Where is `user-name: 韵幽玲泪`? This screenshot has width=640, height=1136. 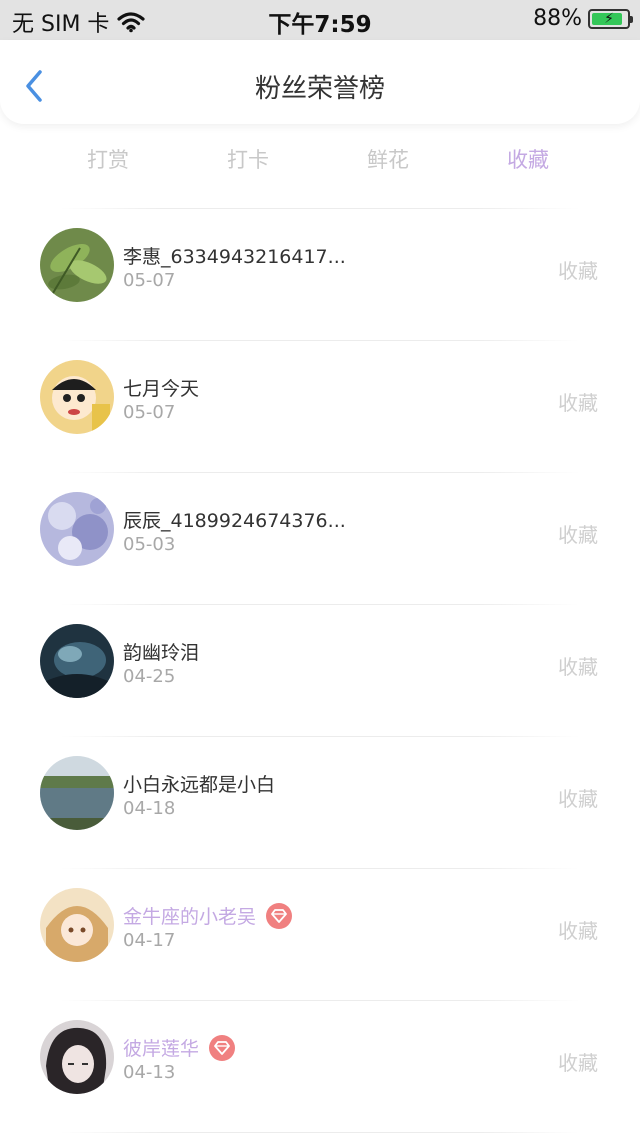
user-name: 韵幽玲泪 is located at coordinates (161, 651).